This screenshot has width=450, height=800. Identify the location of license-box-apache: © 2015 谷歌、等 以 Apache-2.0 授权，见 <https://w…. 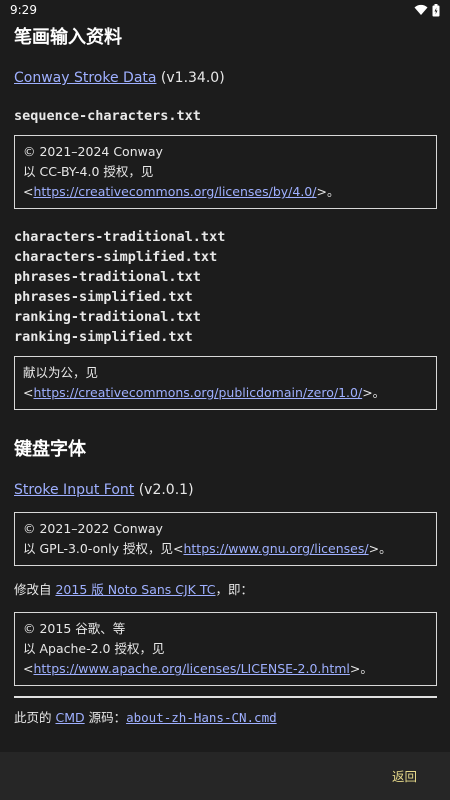
(225, 649).